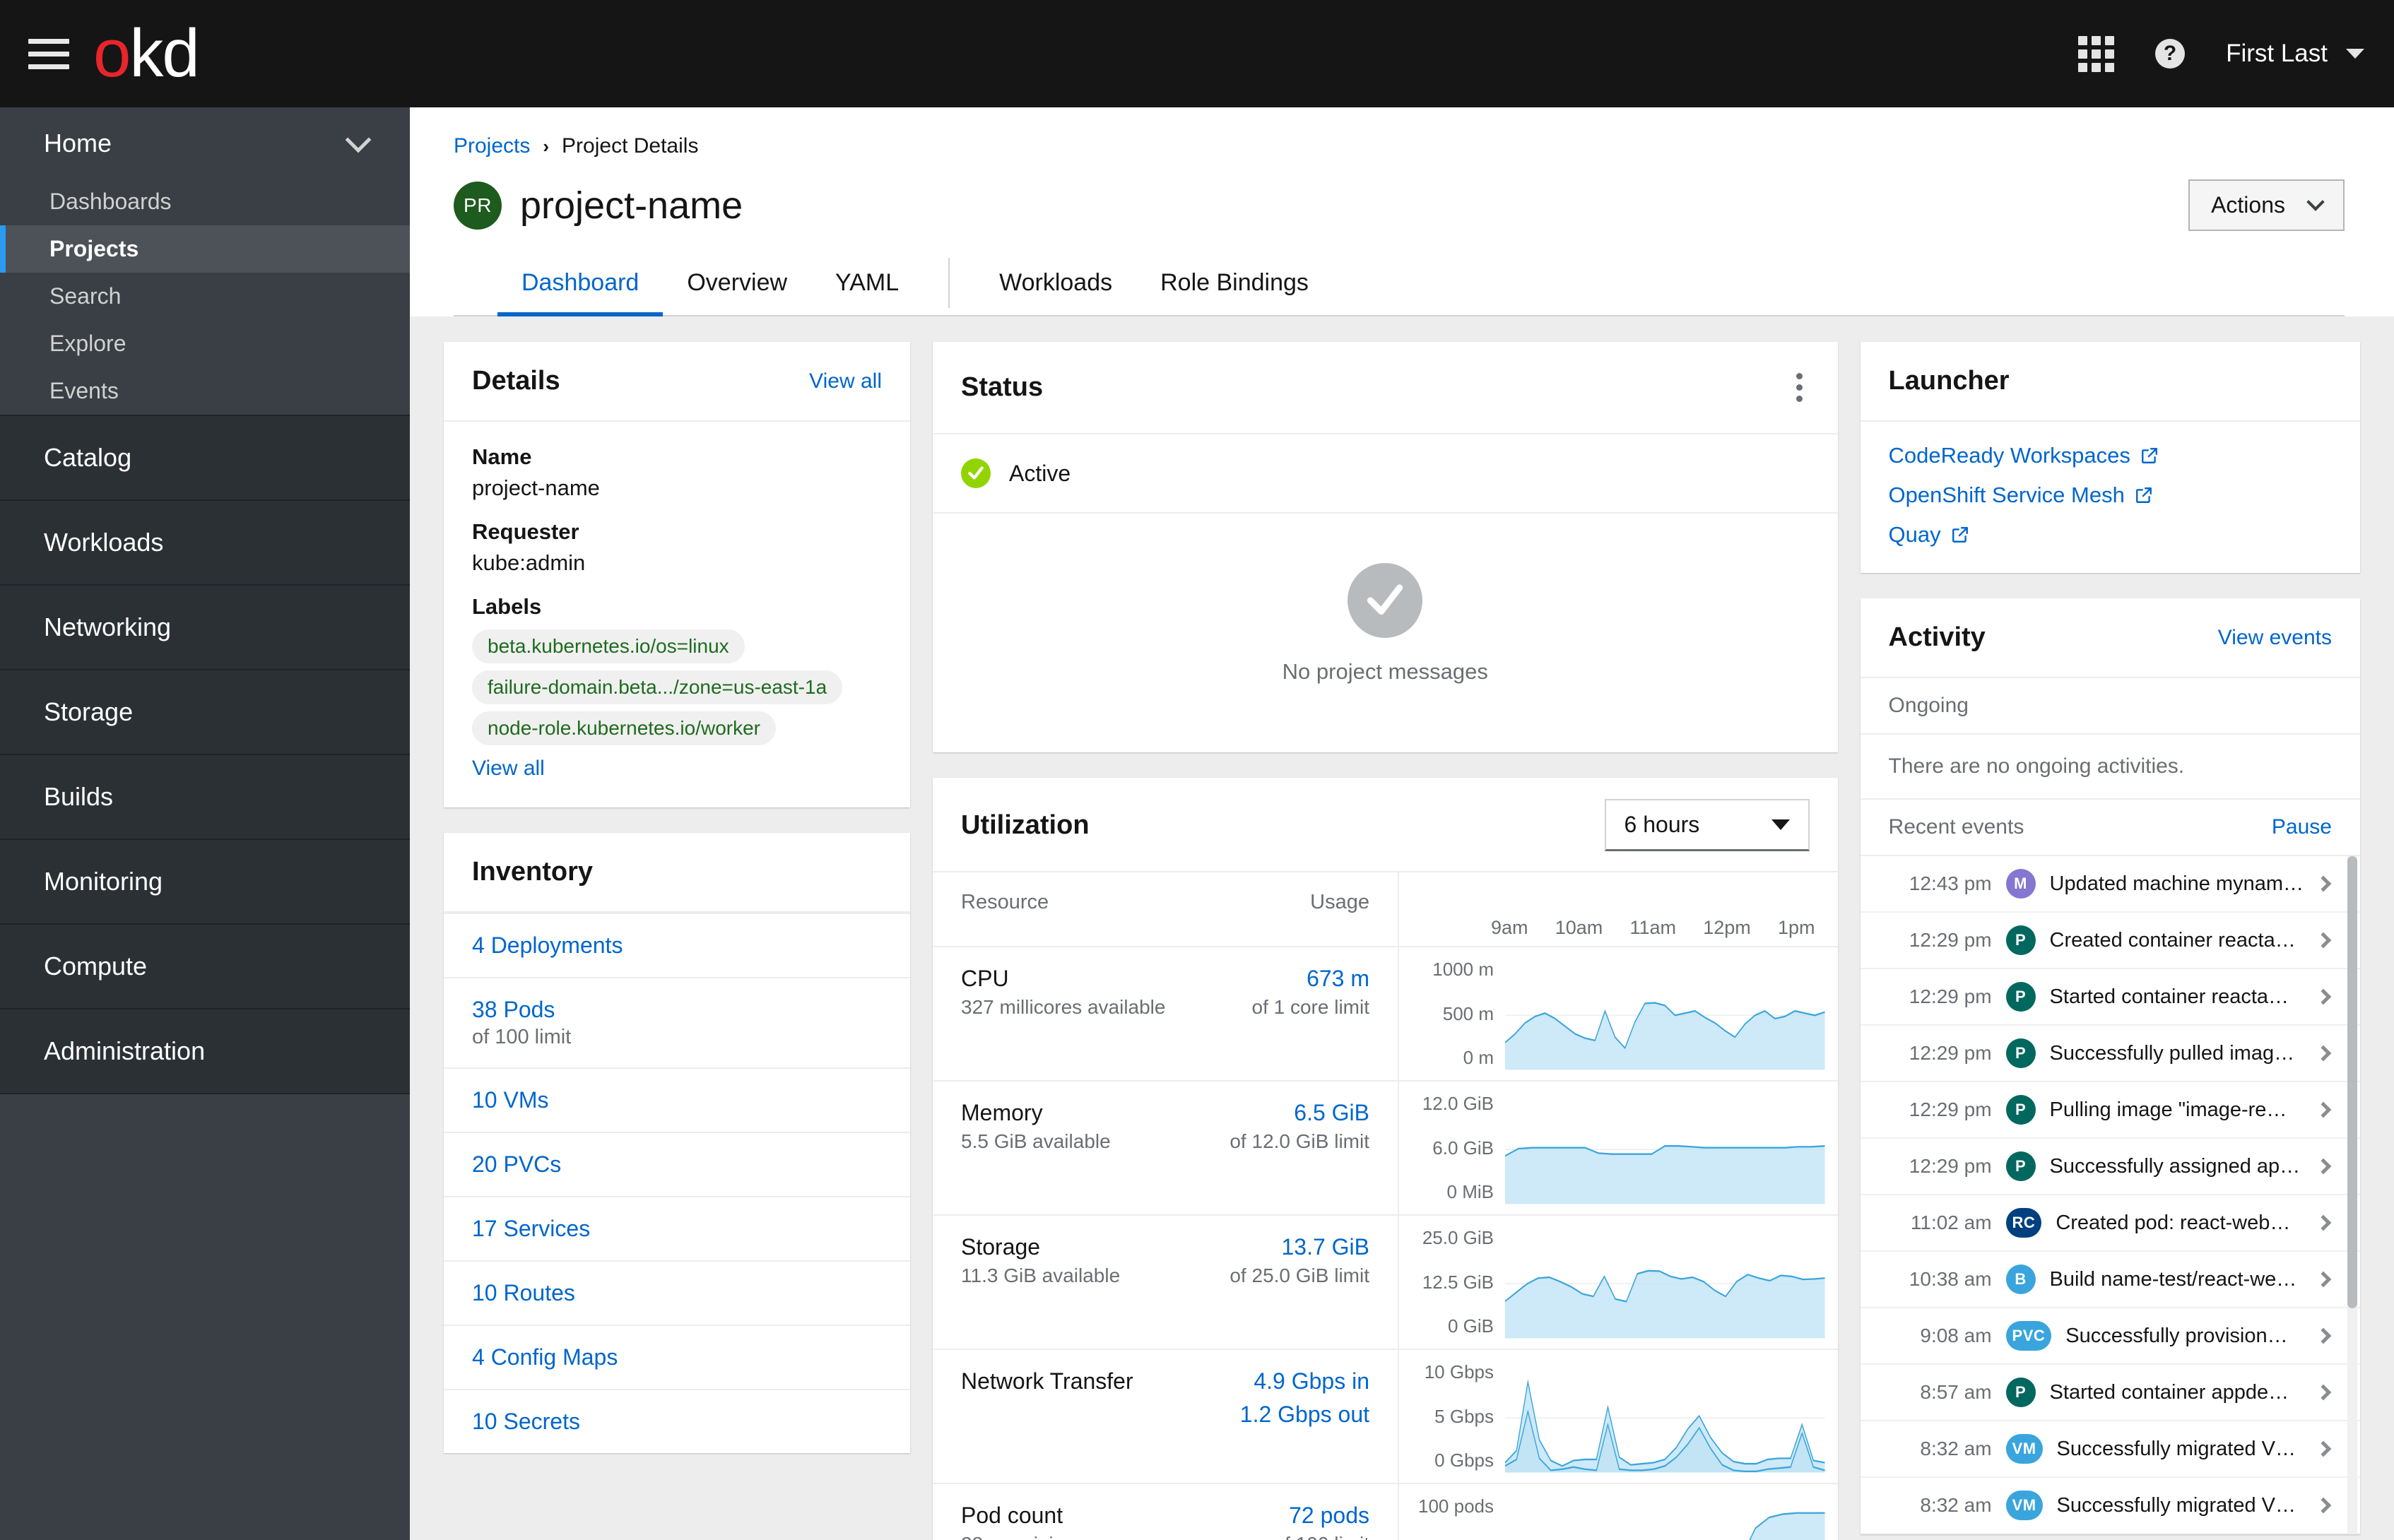  What do you see at coordinates (677, 1292) in the screenshot?
I see `inventory-row: 10 Routes` at bounding box center [677, 1292].